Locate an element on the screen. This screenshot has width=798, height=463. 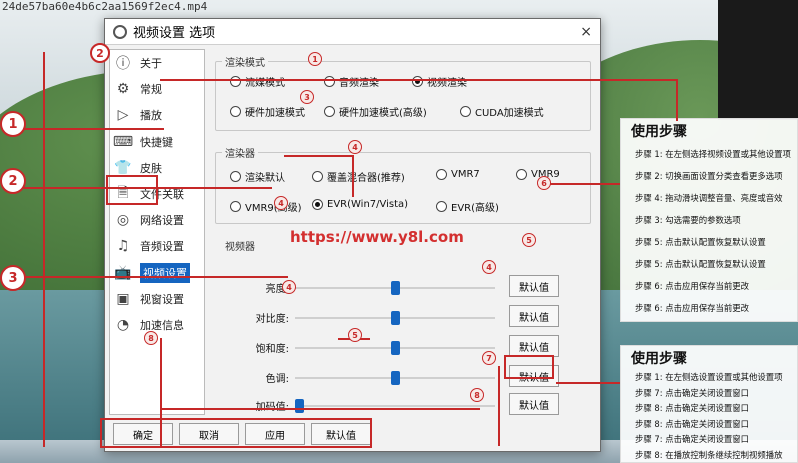
radio-evr: EVR(Win7/Vista) is located at coordinates (360, 204).